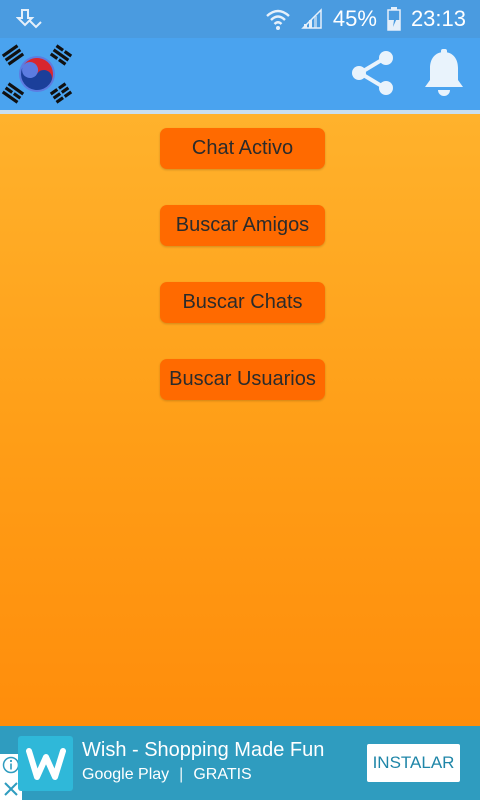 Image resolution: width=480 pixels, height=800 pixels. What do you see at coordinates (242, 379) in the screenshot?
I see `buscar-usuarios-button: Buscar Usuarios` at bounding box center [242, 379].